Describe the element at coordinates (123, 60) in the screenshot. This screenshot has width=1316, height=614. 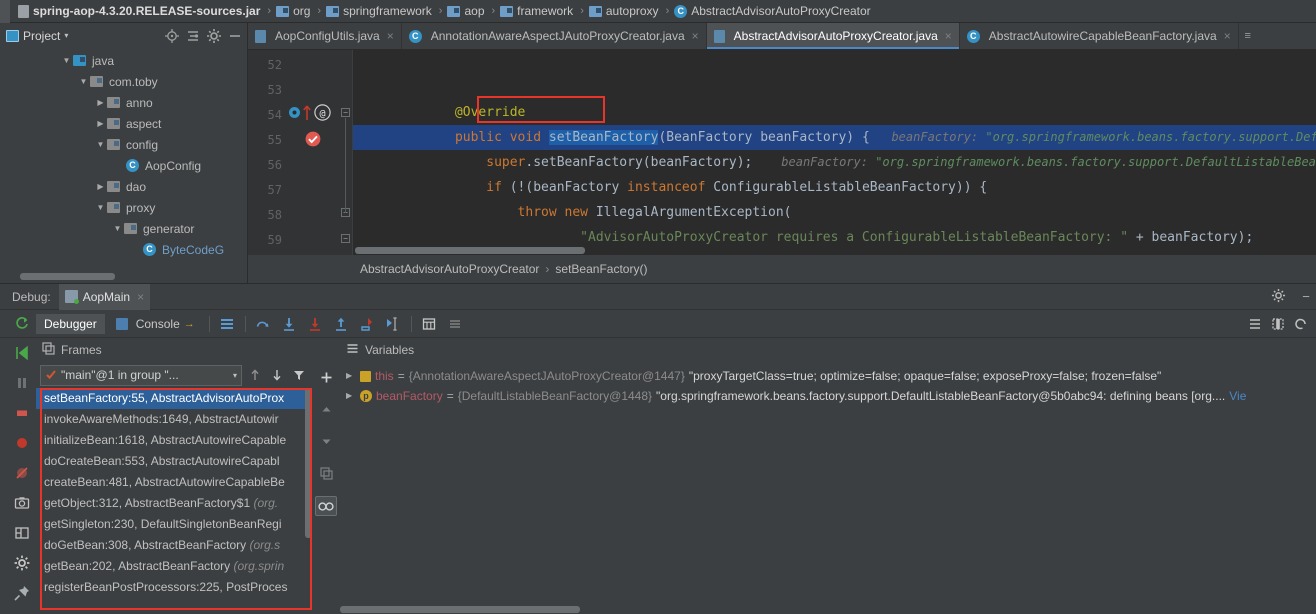
I see `tree-node-java: ▼ java` at that location.